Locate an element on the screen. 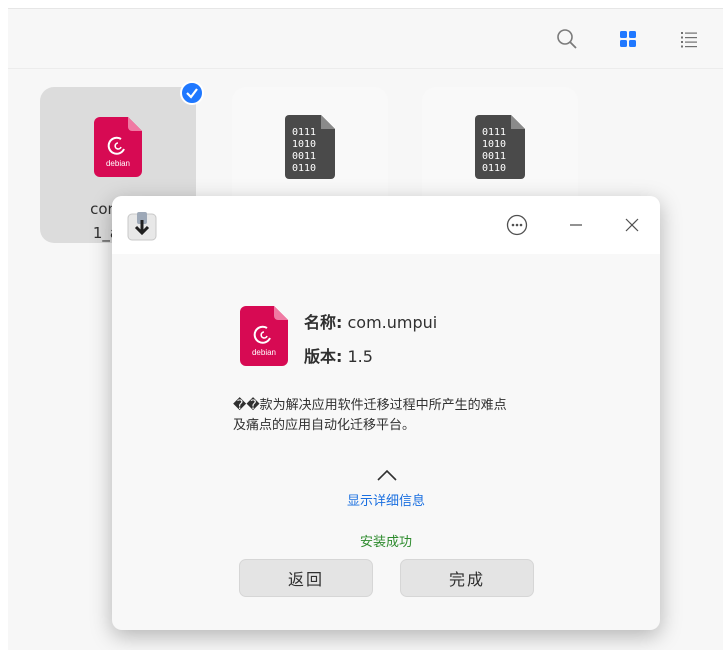 The height and width of the screenshot is (650, 723). toolbar is located at coordinates (365, 39).